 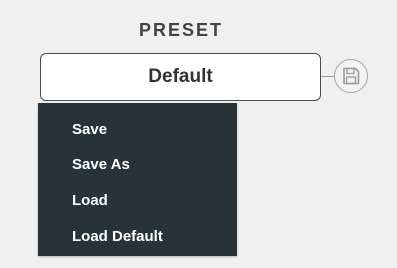 What do you see at coordinates (181, 30) in the screenshot?
I see `preset-title: PRESET` at bounding box center [181, 30].